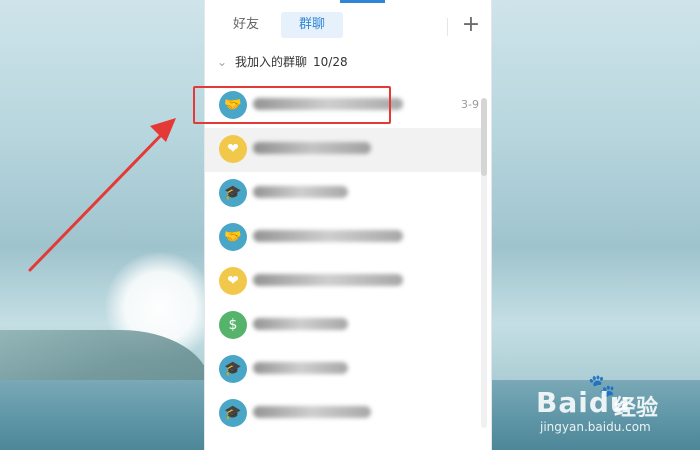  I want to click on highlight-box, so click(292, 105).